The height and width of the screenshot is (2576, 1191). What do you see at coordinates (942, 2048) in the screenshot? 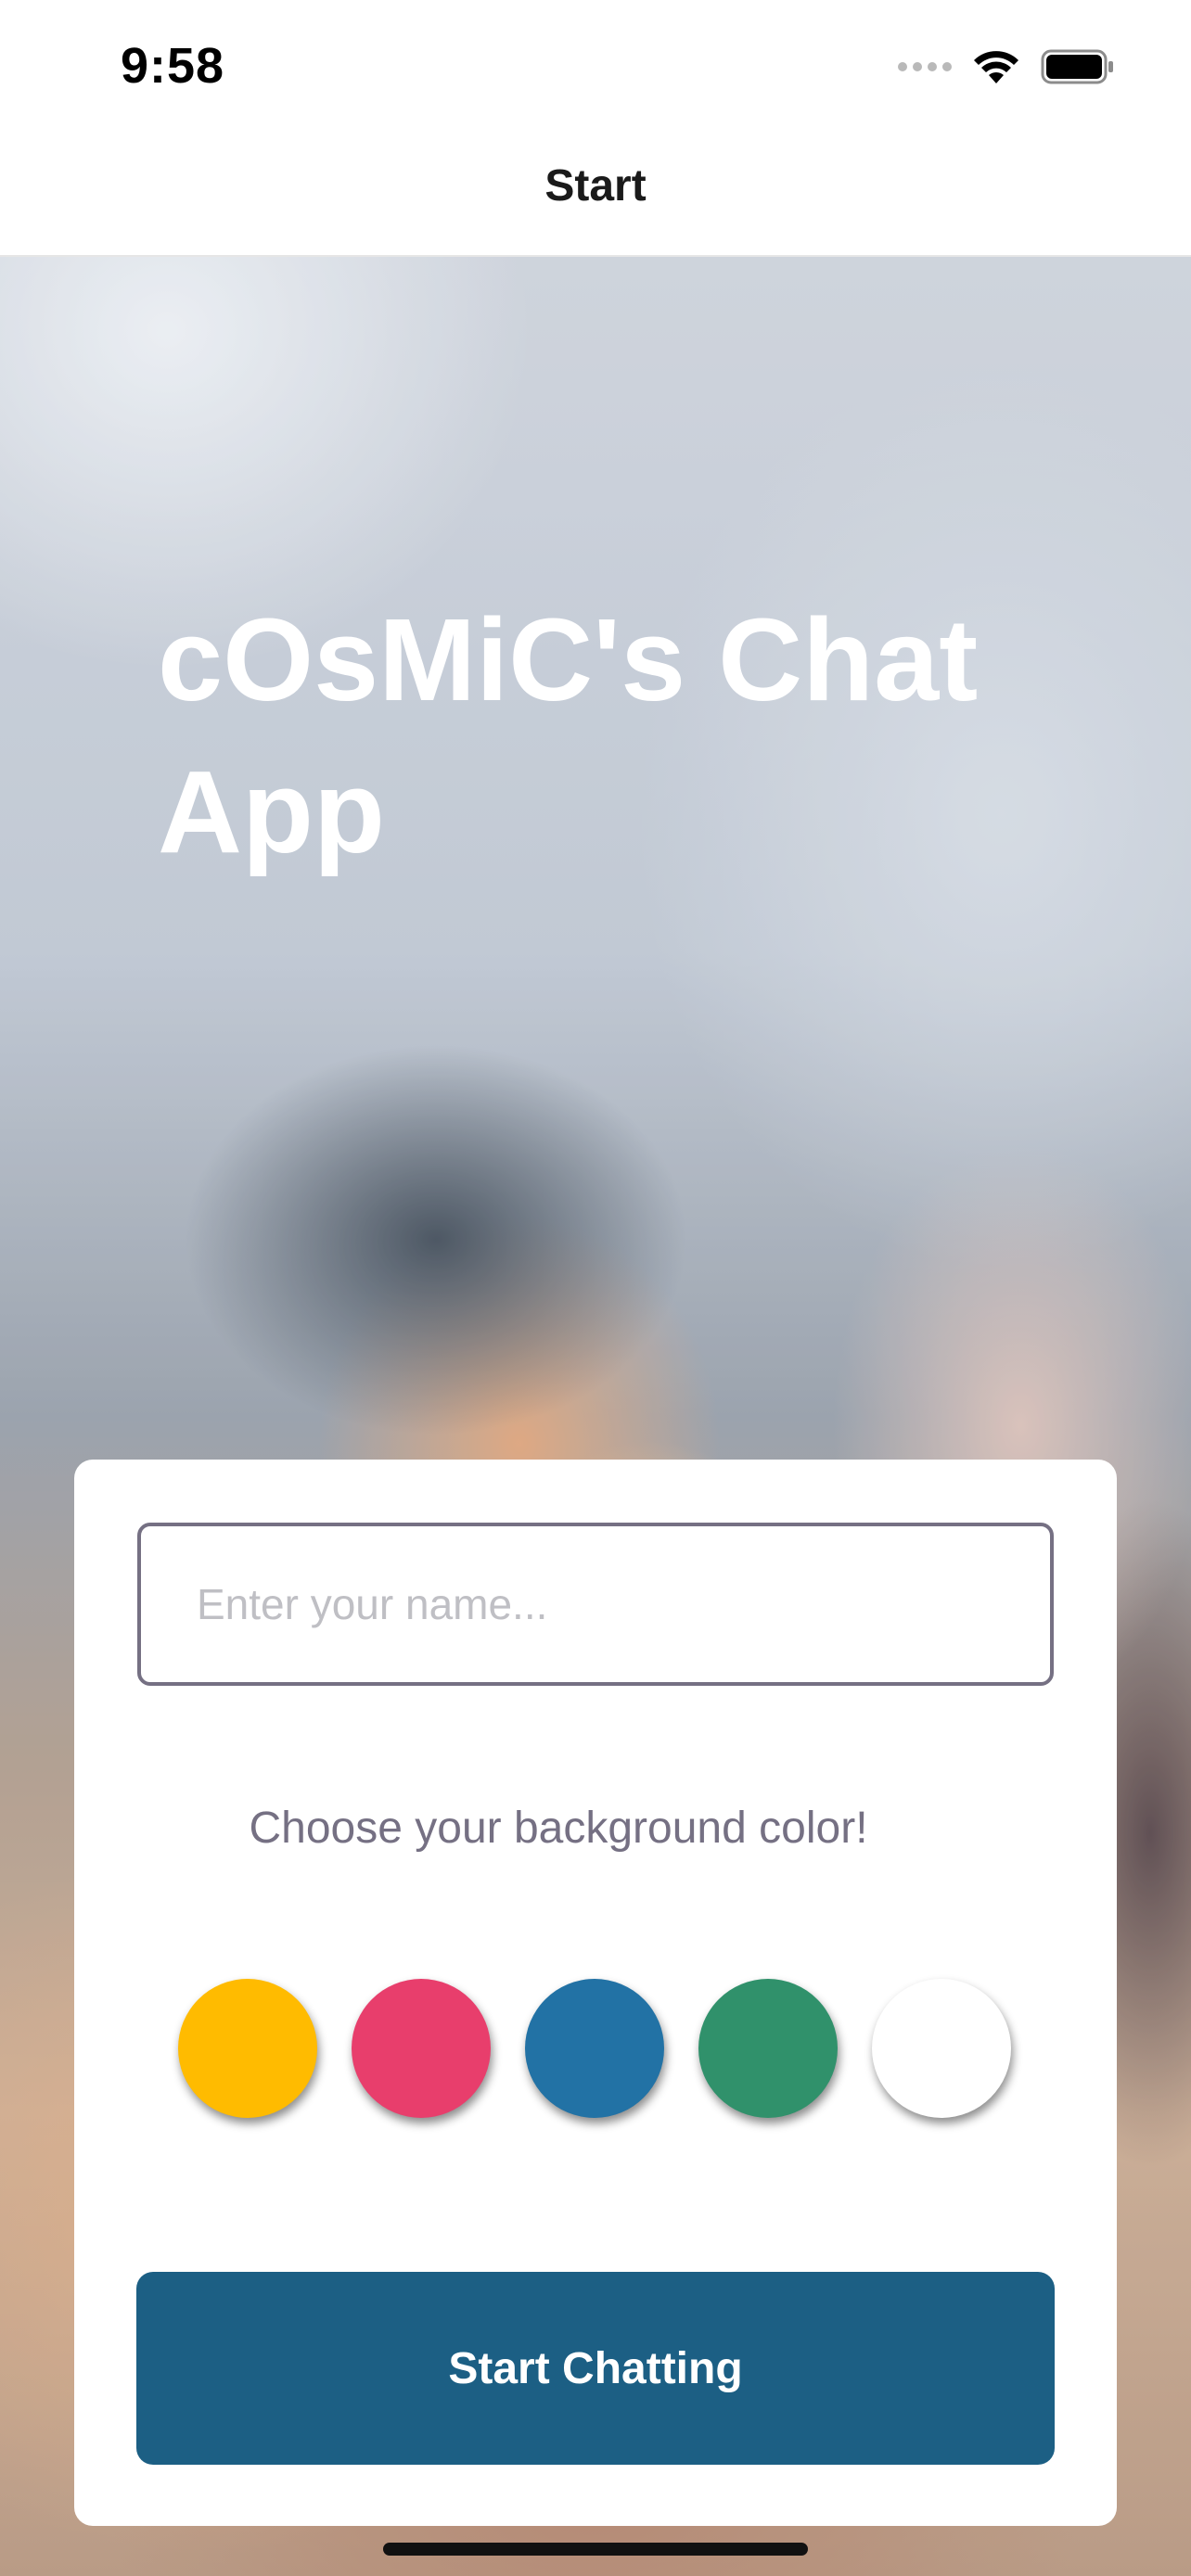
I see `color-swatch-white` at bounding box center [942, 2048].